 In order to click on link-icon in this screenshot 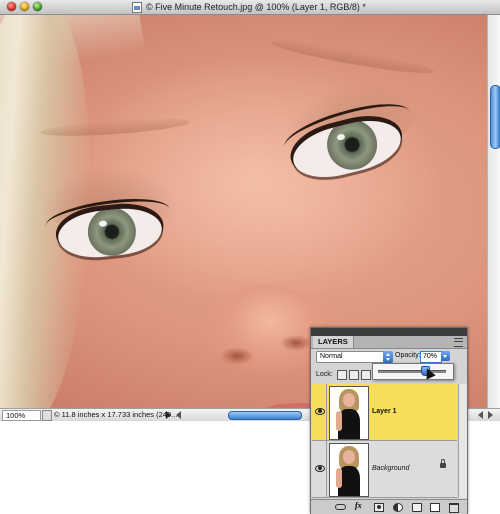, I will do `click(340, 507)`.